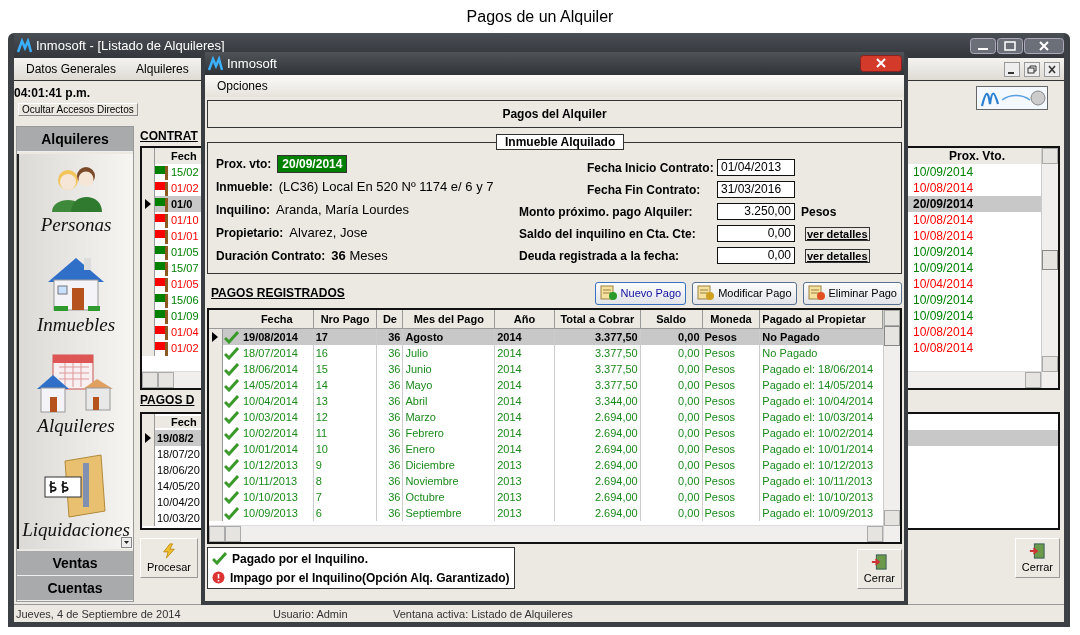 This screenshot has width=1080, height=635. Describe the element at coordinates (175, 438) in the screenshot. I see `table-cell-text: 19/08/2` at that location.